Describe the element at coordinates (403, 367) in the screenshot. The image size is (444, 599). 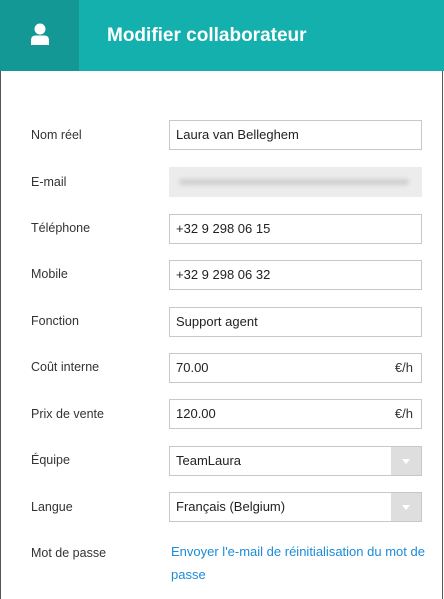
I see `internal-cost-unit: €/h` at that location.